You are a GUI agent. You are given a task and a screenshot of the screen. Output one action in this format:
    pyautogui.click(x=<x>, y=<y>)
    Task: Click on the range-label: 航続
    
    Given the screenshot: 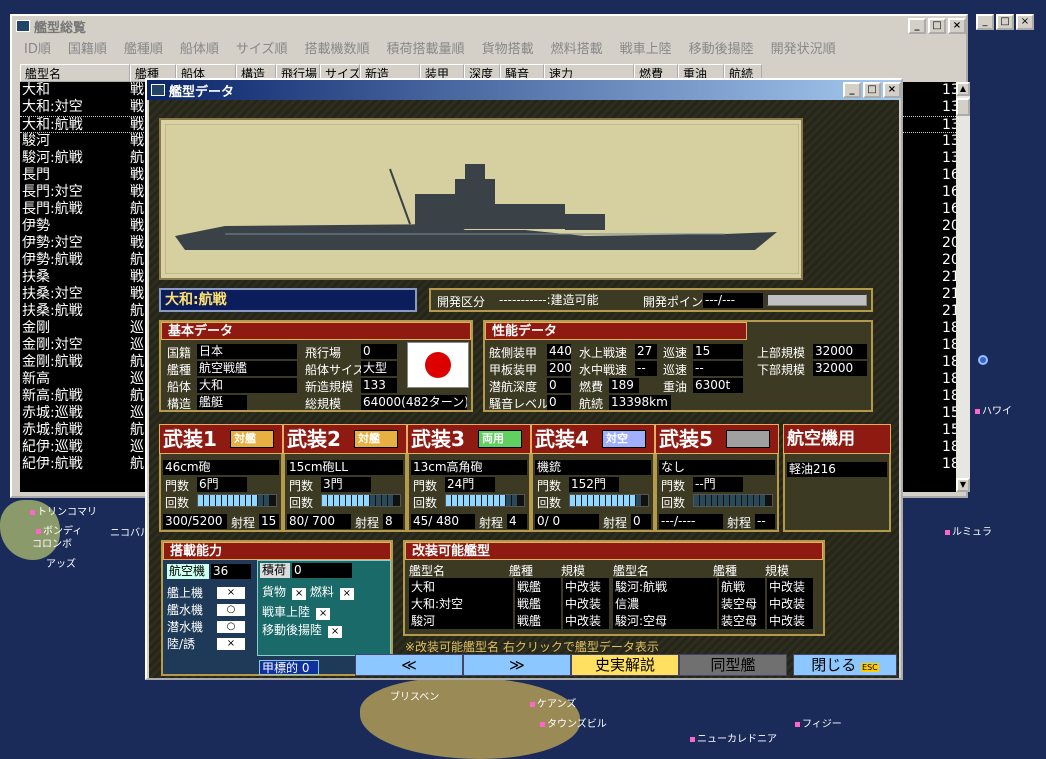 What is the action you would take?
    pyautogui.click(x=591, y=404)
    